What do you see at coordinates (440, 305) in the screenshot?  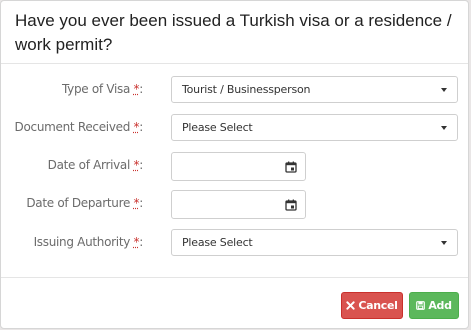 I see `add-button-label: Add` at bounding box center [440, 305].